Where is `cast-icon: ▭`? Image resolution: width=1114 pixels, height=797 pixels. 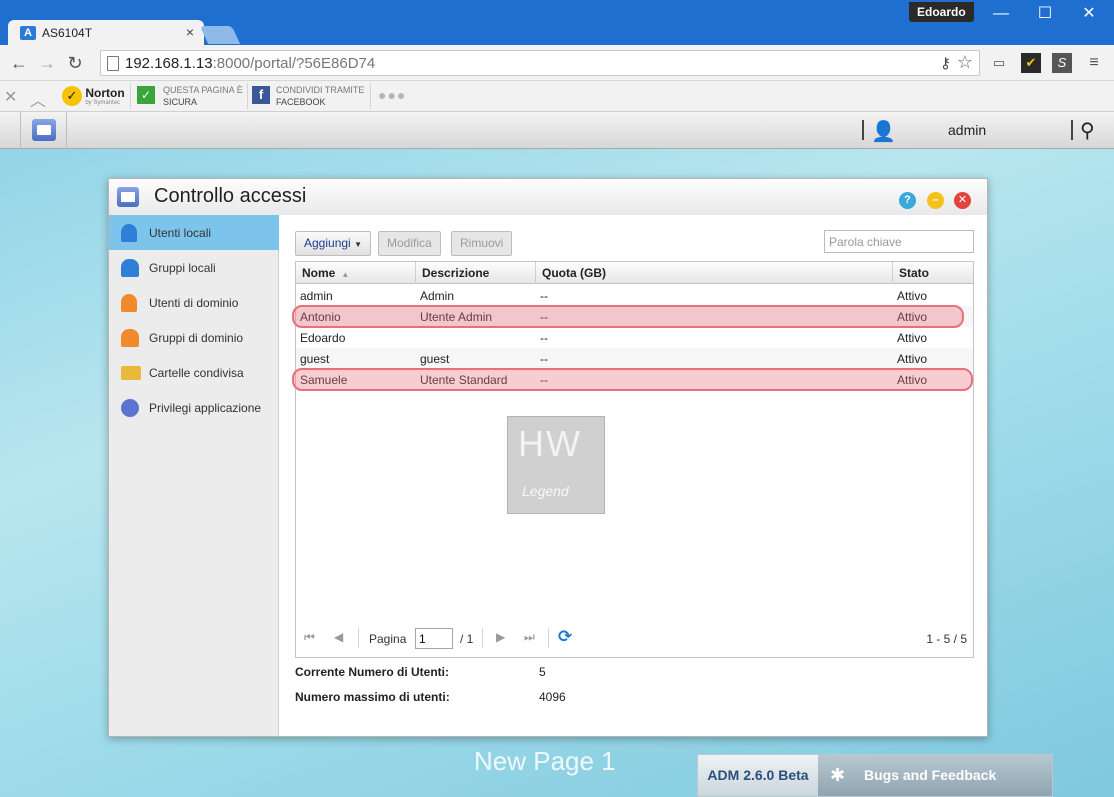
cast-icon: ▭ is located at coordinates (999, 63).